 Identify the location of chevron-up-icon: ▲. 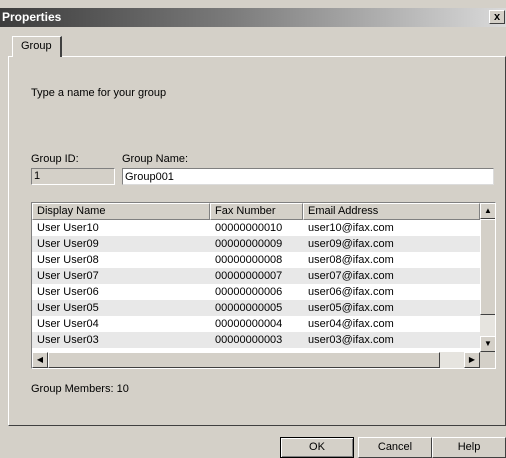
(488, 210).